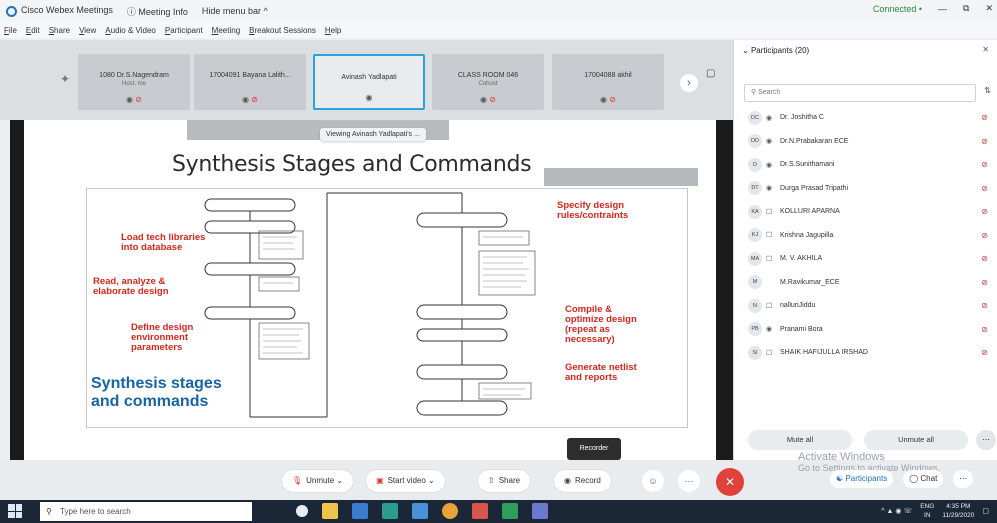 The width and height of the screenshot is (997, 523). Describe the element at coordinates (131, 286) in the screenshot. I see `label-read-analyze: Read, analyze & elaborate design` at that location.